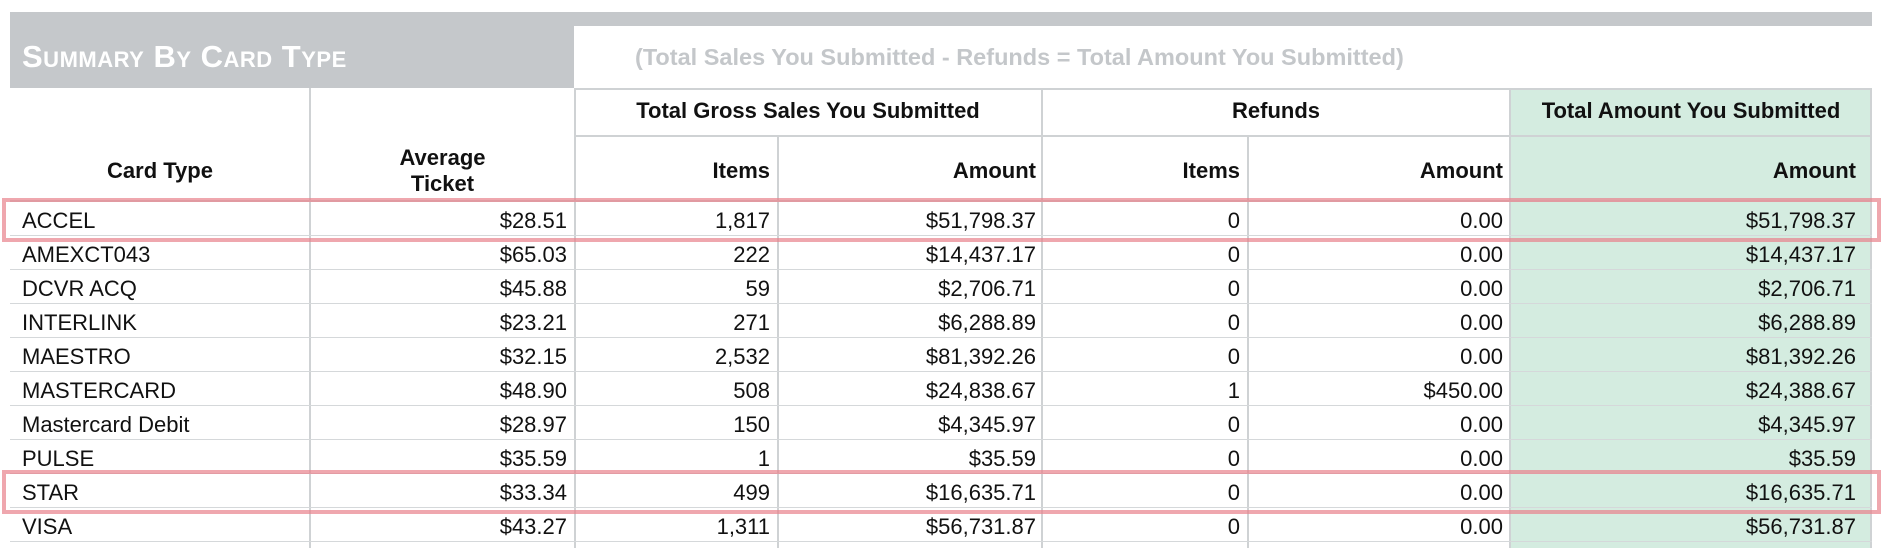  Describe the element at coordinates (751, 424) in the screenshot. I see `cell-gross-items: 150` at that location.